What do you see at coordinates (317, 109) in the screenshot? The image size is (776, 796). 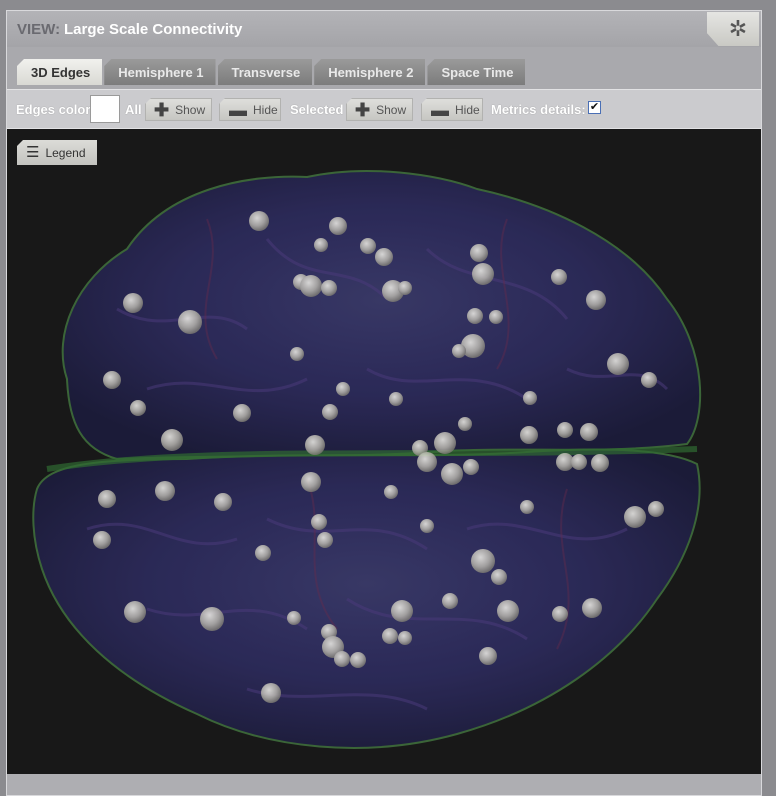 I see `selected-label: Selected` at bounding box center [317, 109].